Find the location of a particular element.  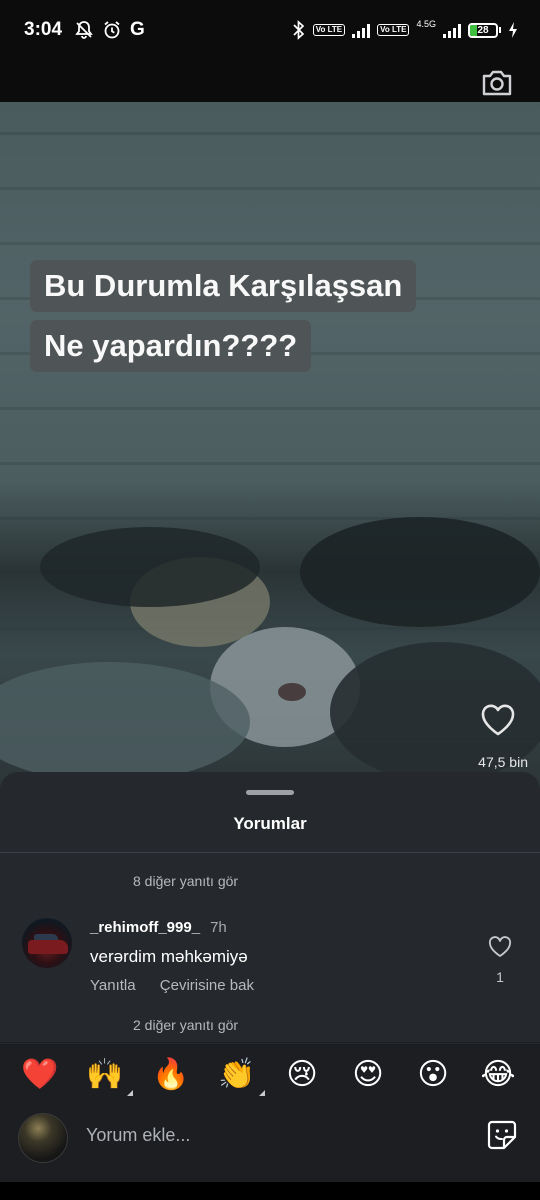

commenter-avatar is located at coordinates (47, 943).